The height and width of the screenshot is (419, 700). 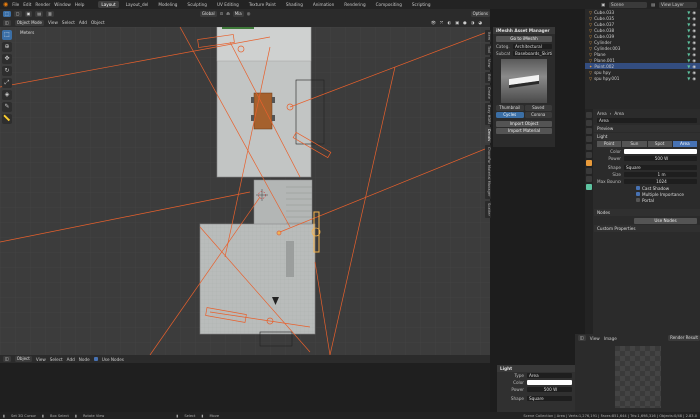 I want to click on tab-rendering: Rendering, so click(x=354, y=4).